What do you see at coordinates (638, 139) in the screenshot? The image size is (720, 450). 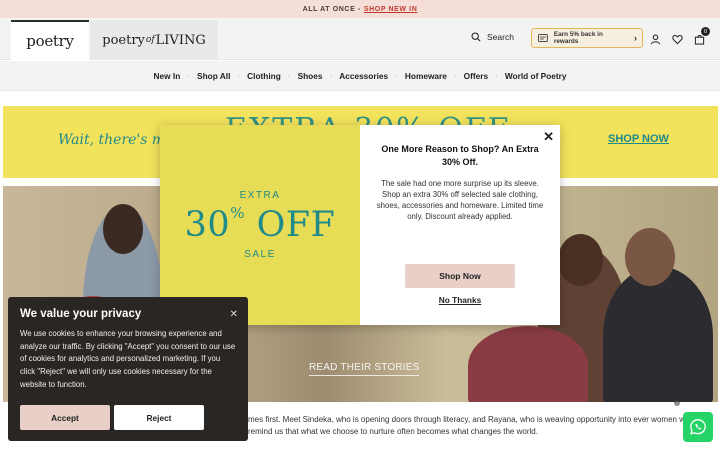 I see `promo-shop-now-link: SHOP NOW` at bounding box center [638, 139].